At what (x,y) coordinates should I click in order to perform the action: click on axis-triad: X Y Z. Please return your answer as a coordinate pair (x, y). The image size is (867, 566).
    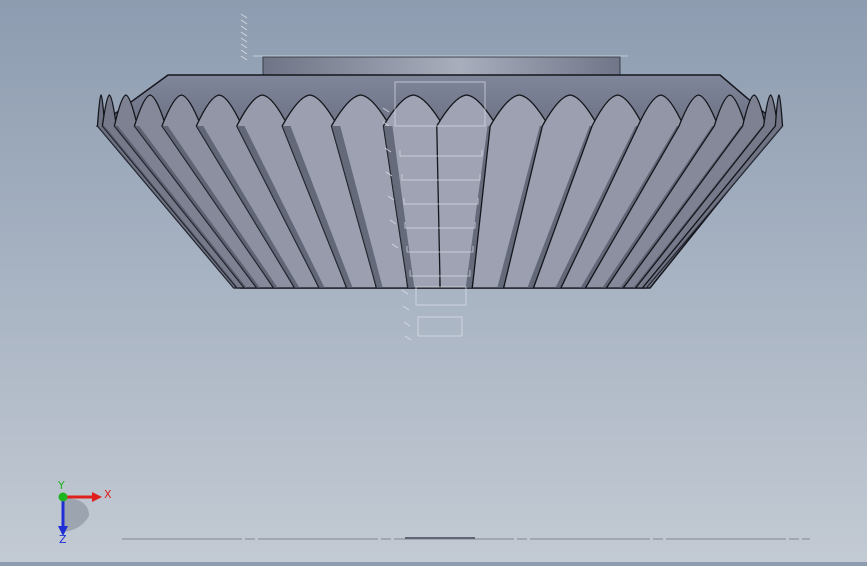
    Looking at the image, I should click on (84, 512).